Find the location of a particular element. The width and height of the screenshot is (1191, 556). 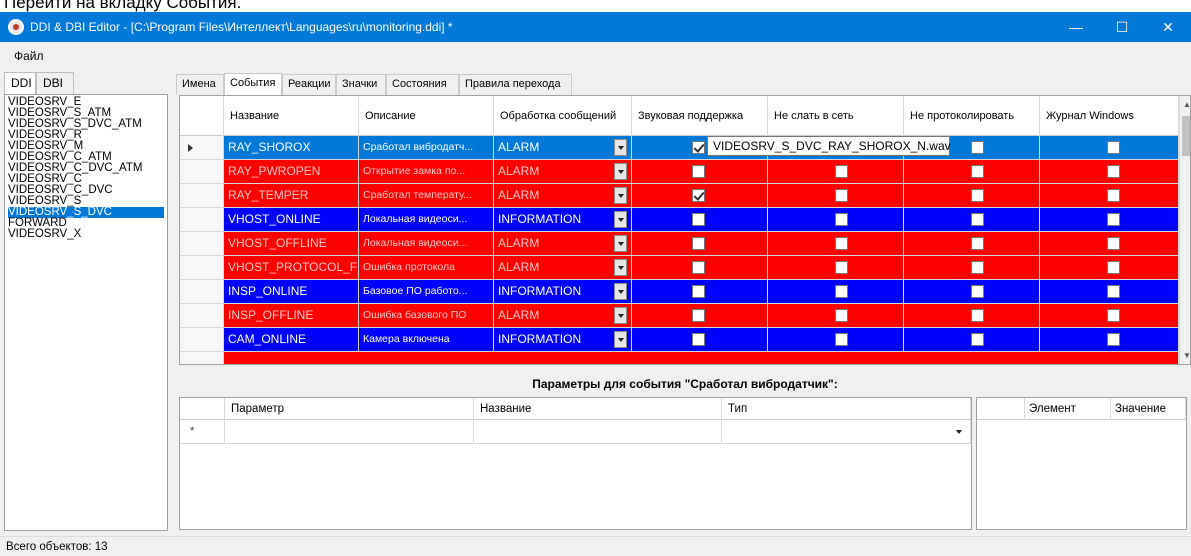

event-name-cell: INSP_OFFLINE is located at coordinates (291, 316).